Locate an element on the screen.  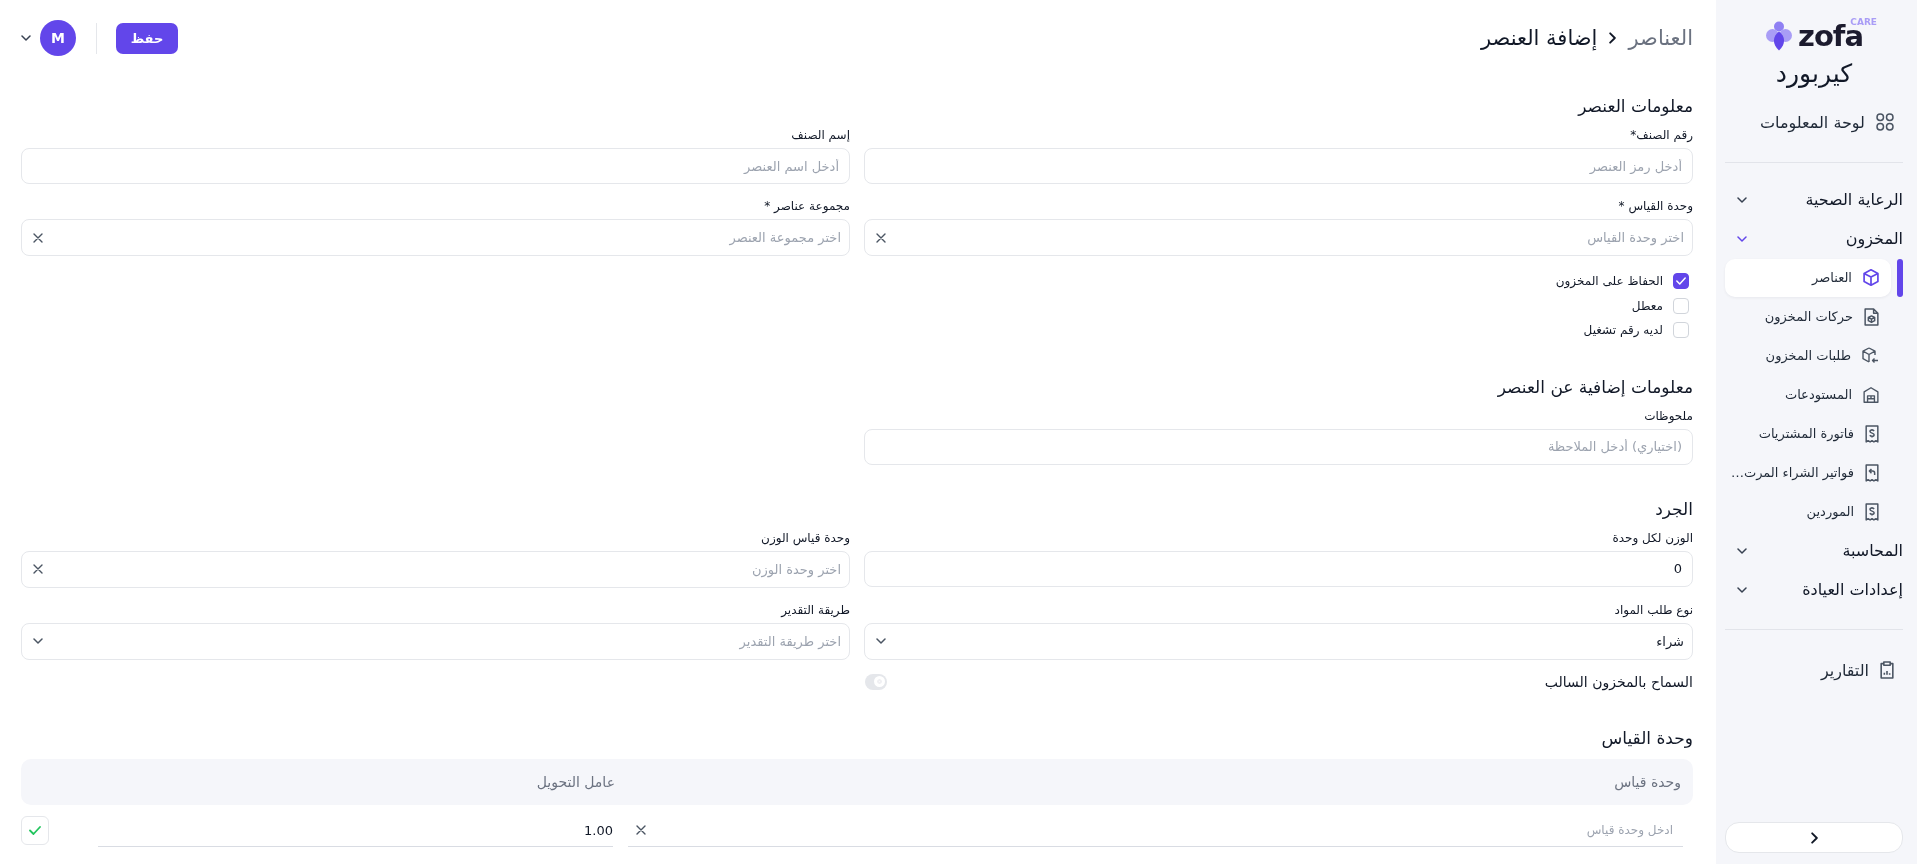
field-label: نوع طلب المواد is located at coordinates (1653, 609).